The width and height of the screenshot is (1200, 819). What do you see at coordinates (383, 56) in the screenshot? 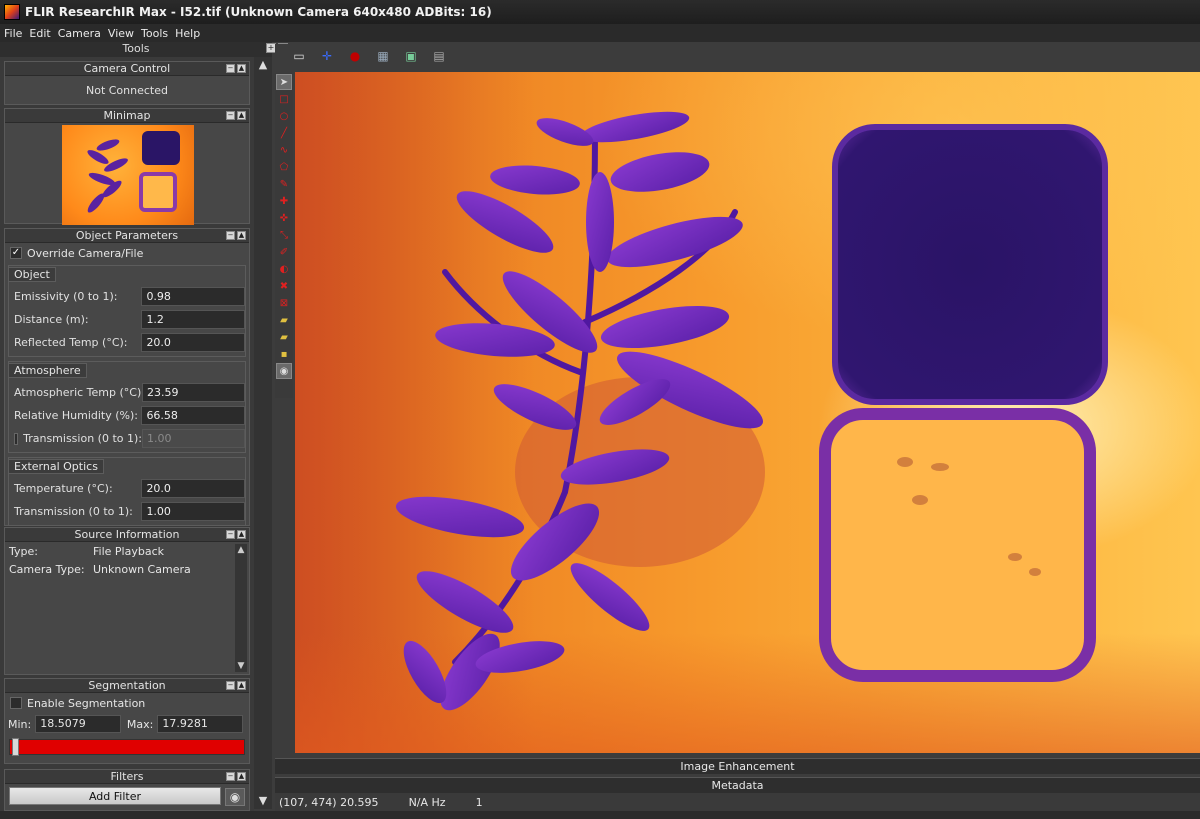
I see `camera-snapshot-icon: ▦` at bounding box center [383, 56].